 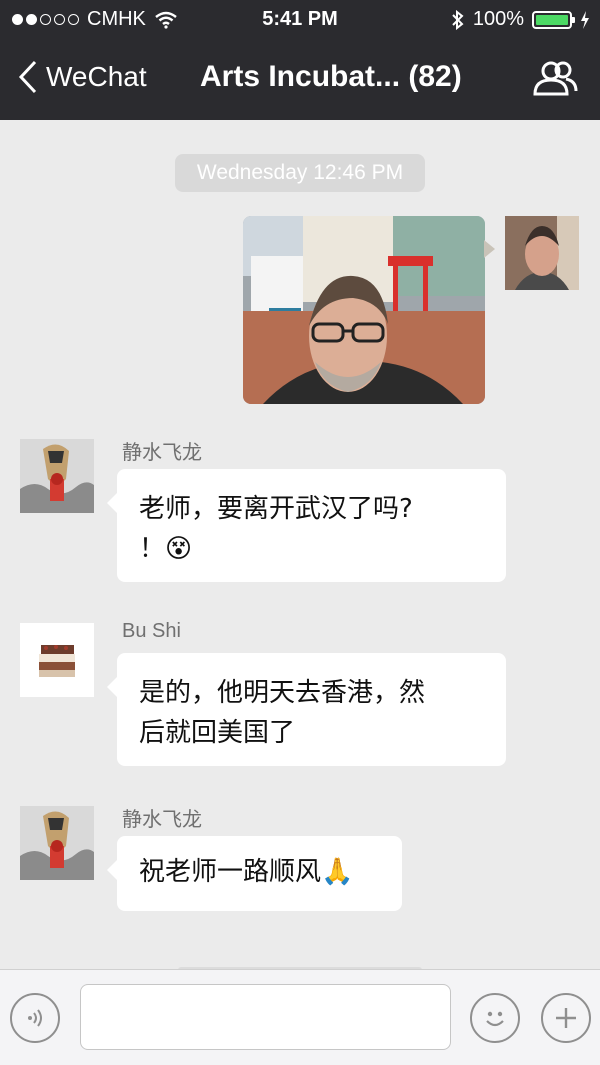 I want to click on message-bubble: 是的，他明天去香港，然 后就回美国了, so click(x=306, y=709).